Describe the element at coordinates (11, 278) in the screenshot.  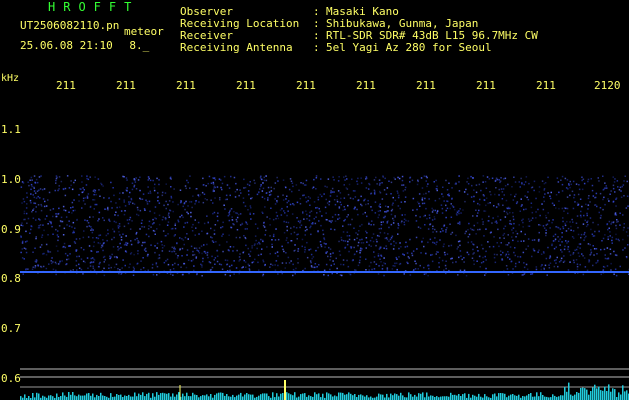
I see `y-tick-label: 0.8` at that location.